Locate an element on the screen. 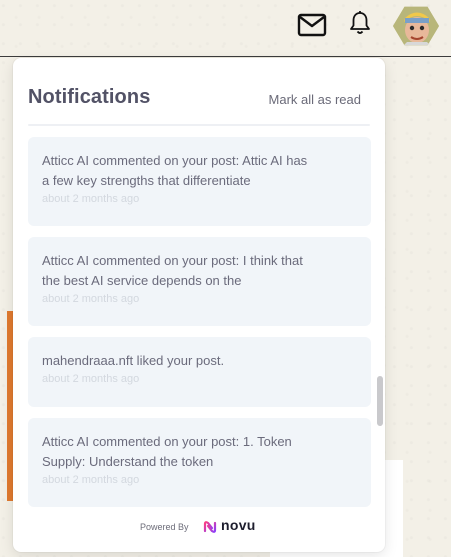 This screenshot has width=451, height=557. notification-item: Atticc AI commented on your post is located at coordinates (199, 181).